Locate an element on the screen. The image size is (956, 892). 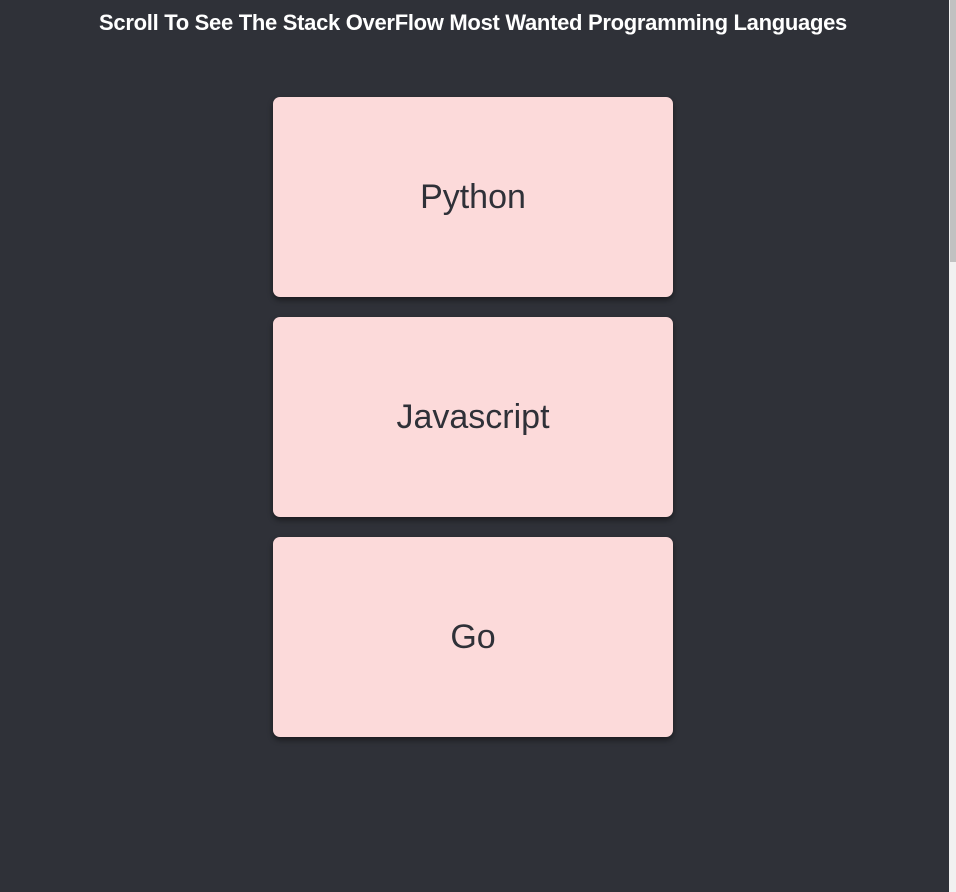
scrollbar-thumb is located at coordinates (953, 131).